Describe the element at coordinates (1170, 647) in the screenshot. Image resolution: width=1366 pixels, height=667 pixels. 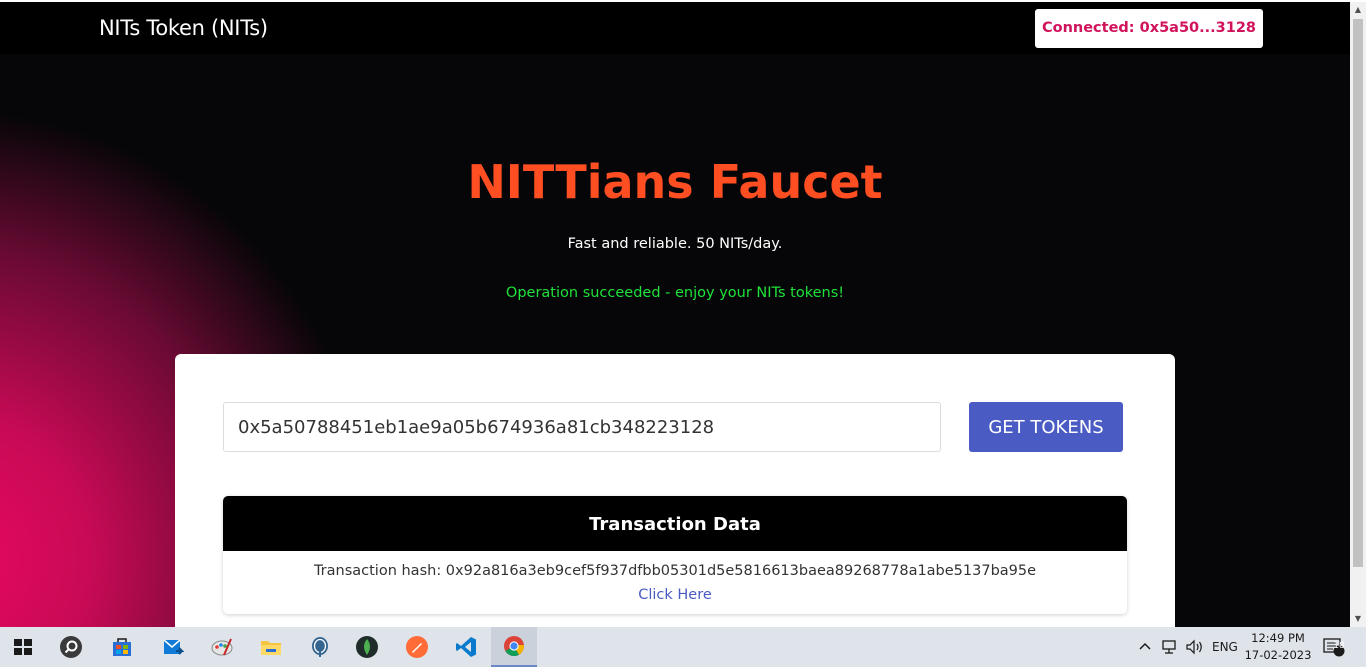
I see `network-icon` at that location.